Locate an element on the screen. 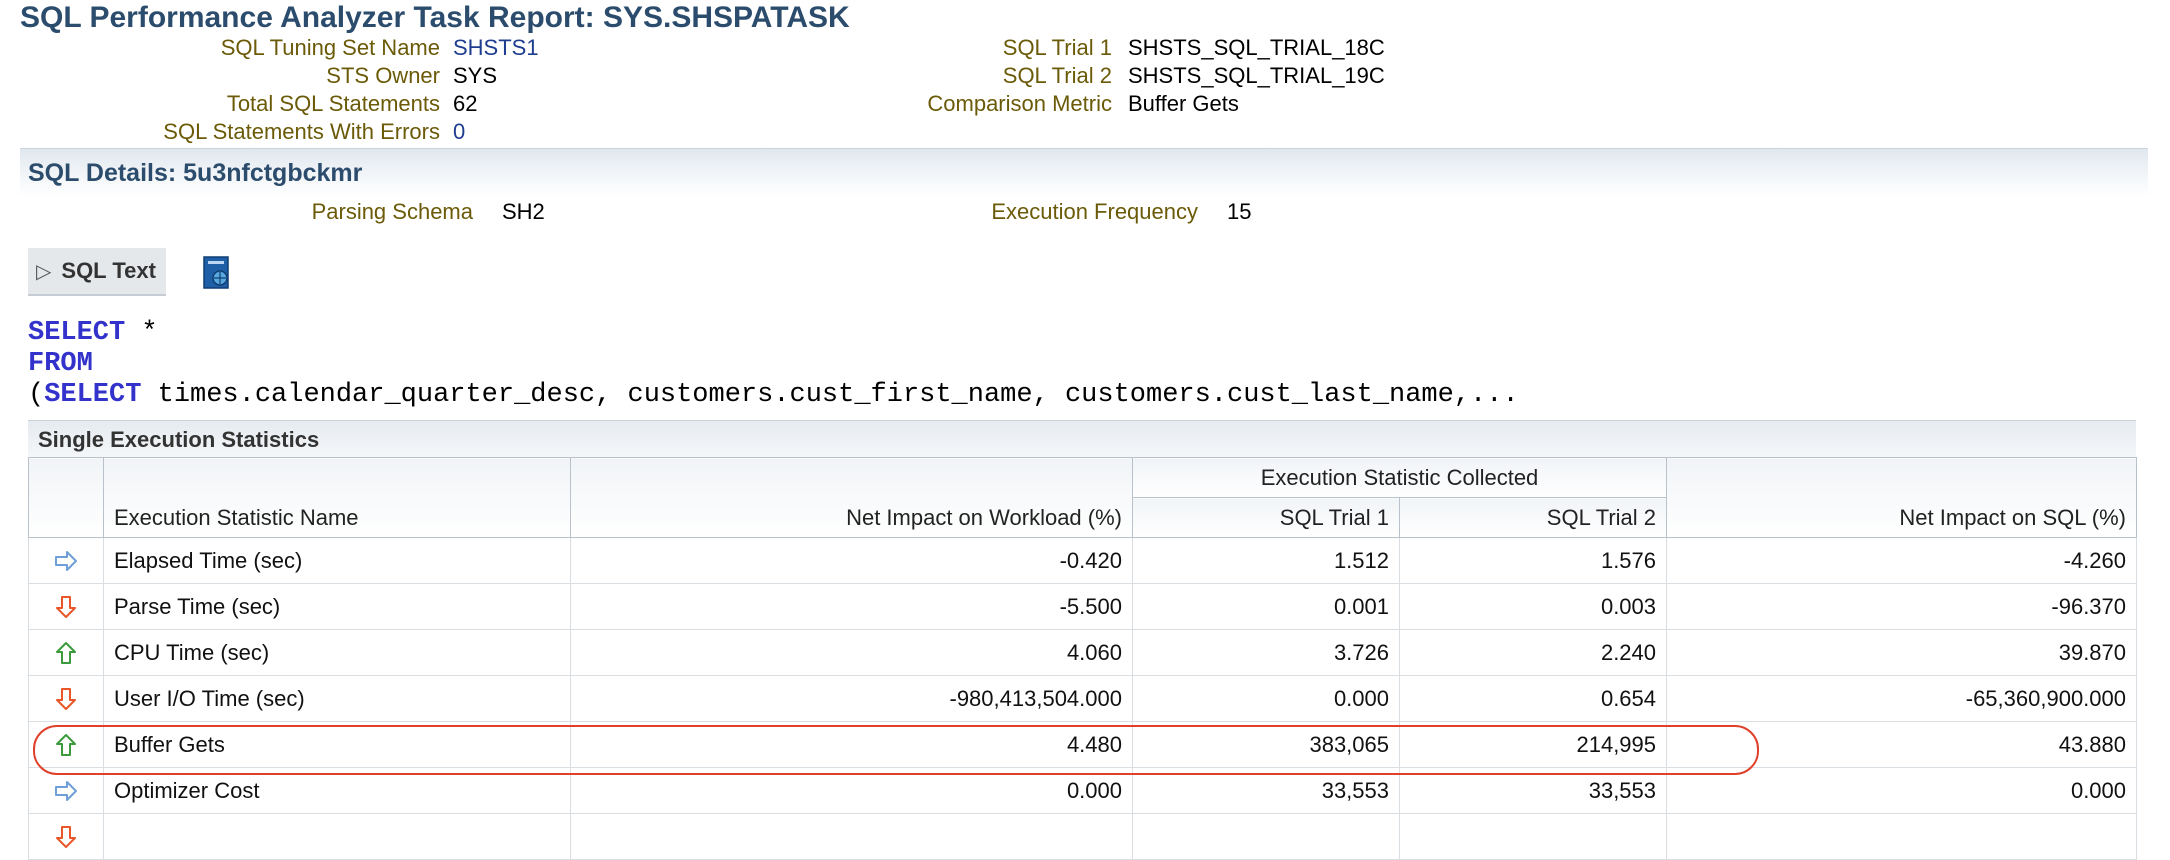 Image resolution: width=2170 pixels, height=860 pixels. sql-code-line-1: SELECT * is located at coordinates (93, 333).